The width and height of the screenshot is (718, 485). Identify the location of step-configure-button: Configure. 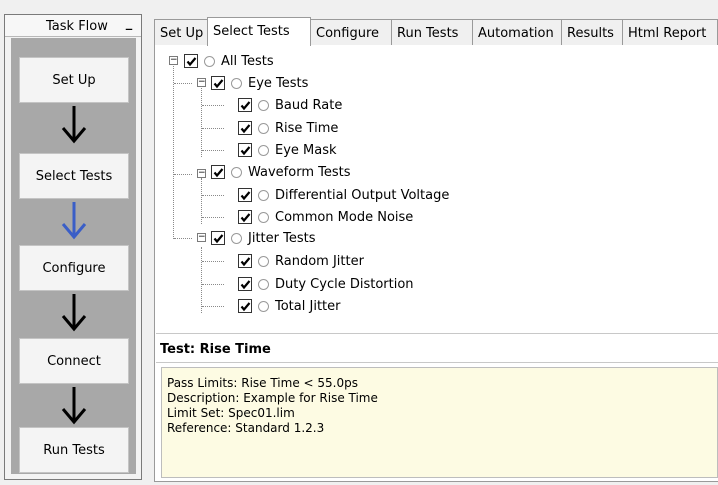
(74, 268).